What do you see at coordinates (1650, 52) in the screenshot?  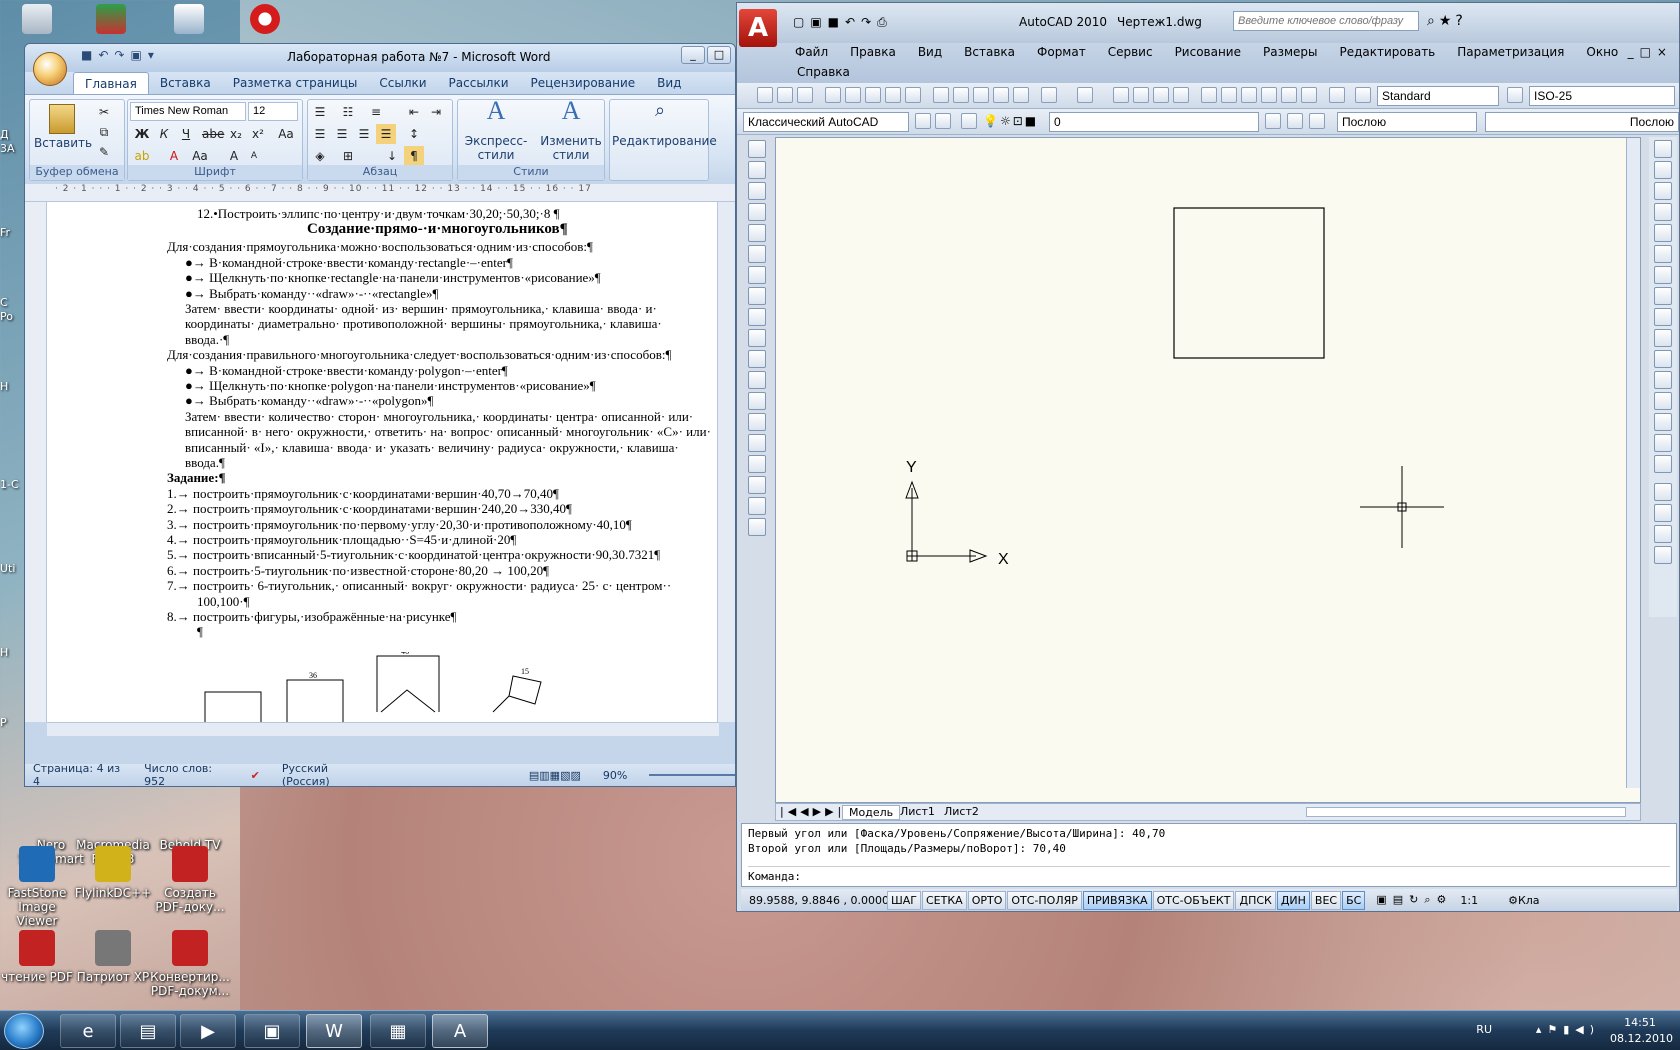 I see `doc-window-controls: _□×` at bounding box center [1650, 52].